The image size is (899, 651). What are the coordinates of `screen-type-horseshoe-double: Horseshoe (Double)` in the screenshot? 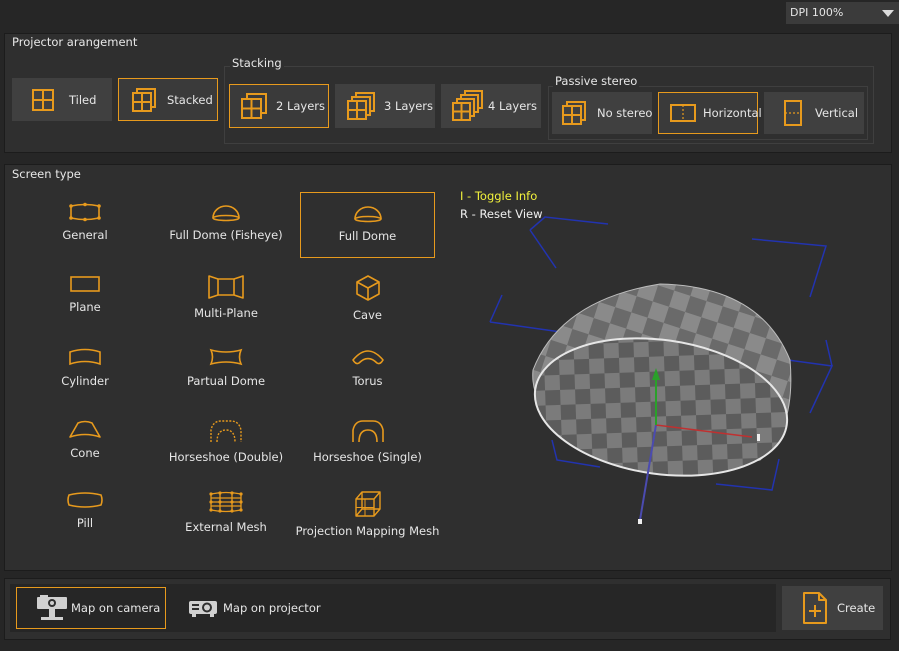 It's located at (226, 443).